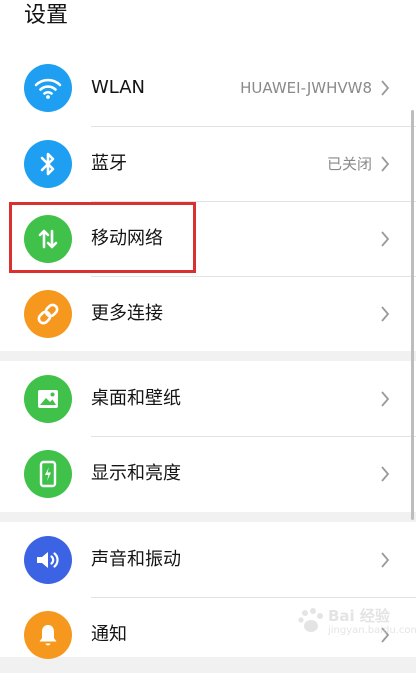  Describe the element at coordinates (127, 313) in the screenshot. I see `settings-item-label: 更多连接` at that location.